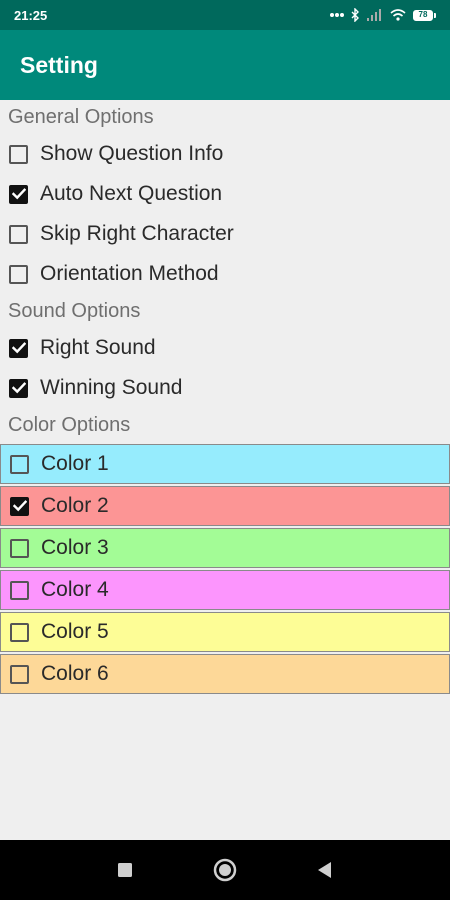 This screenshot has width=450, height=900. Describe the element at coordinates (225, 348) in the screenshot. I see `option-right-sound: Right Sound` at that location.